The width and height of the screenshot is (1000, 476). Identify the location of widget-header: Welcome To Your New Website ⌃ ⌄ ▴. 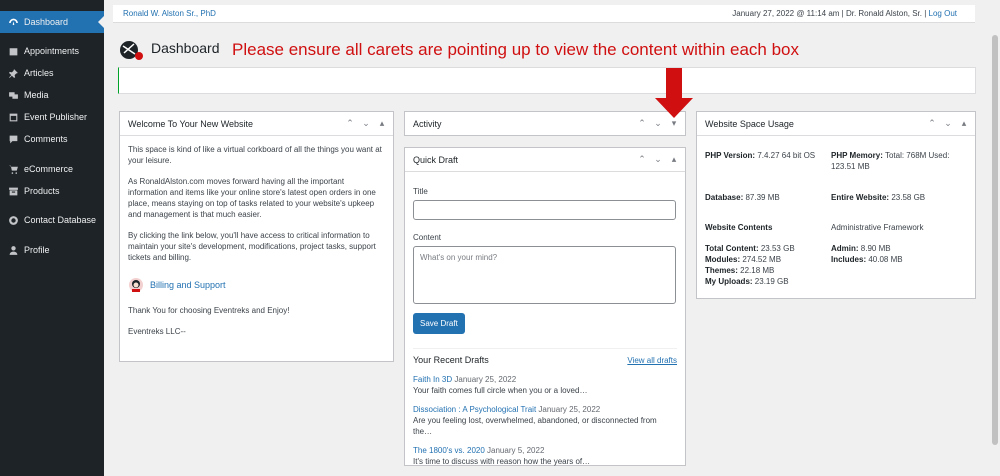
(256, 124).